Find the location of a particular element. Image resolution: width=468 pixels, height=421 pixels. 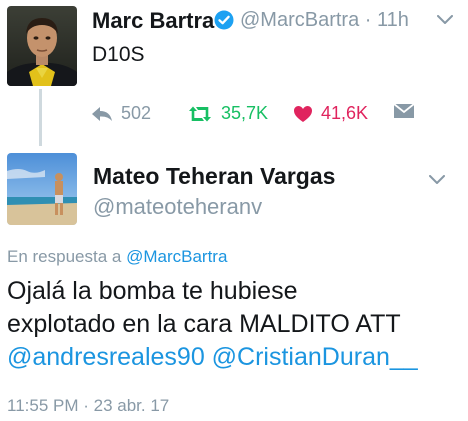

tweet1-author-name: Marc Bartra is located at coordinates (153, 21).